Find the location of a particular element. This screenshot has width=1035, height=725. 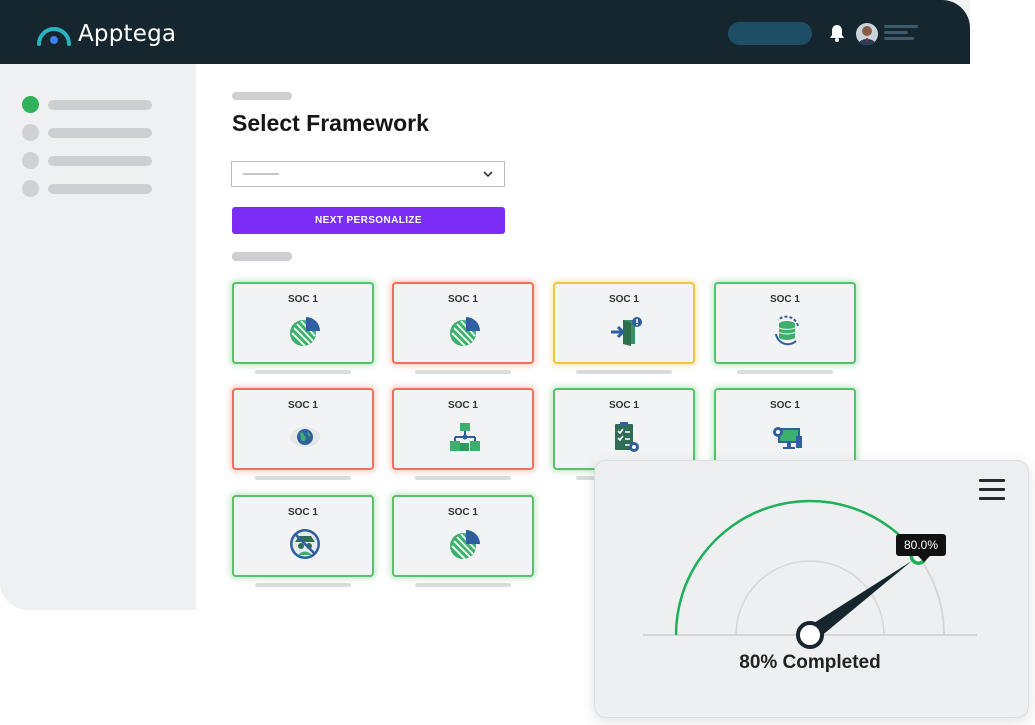

monitor-gear-icon is located at coordinates (787, 437).